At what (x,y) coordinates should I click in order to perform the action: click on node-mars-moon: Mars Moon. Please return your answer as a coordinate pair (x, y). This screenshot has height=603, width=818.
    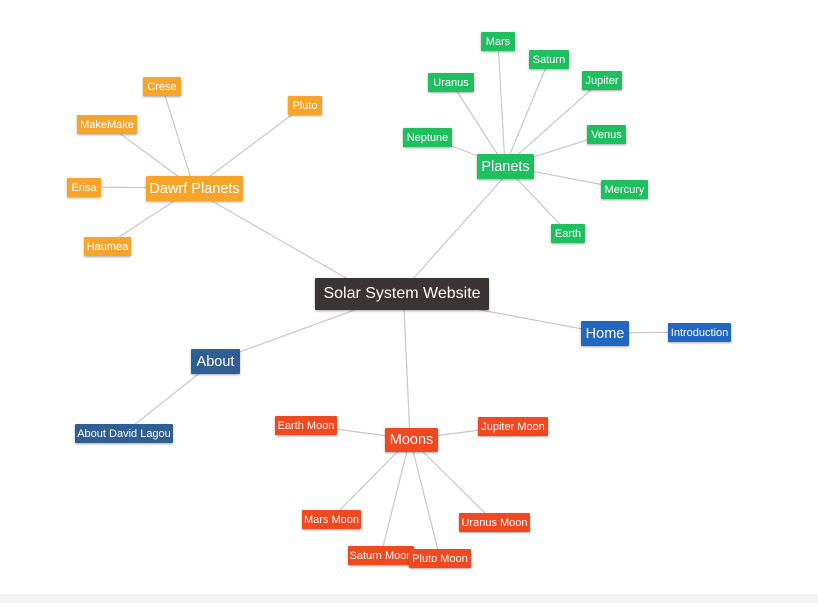
    Looking at the image, I should click on (331, 519).